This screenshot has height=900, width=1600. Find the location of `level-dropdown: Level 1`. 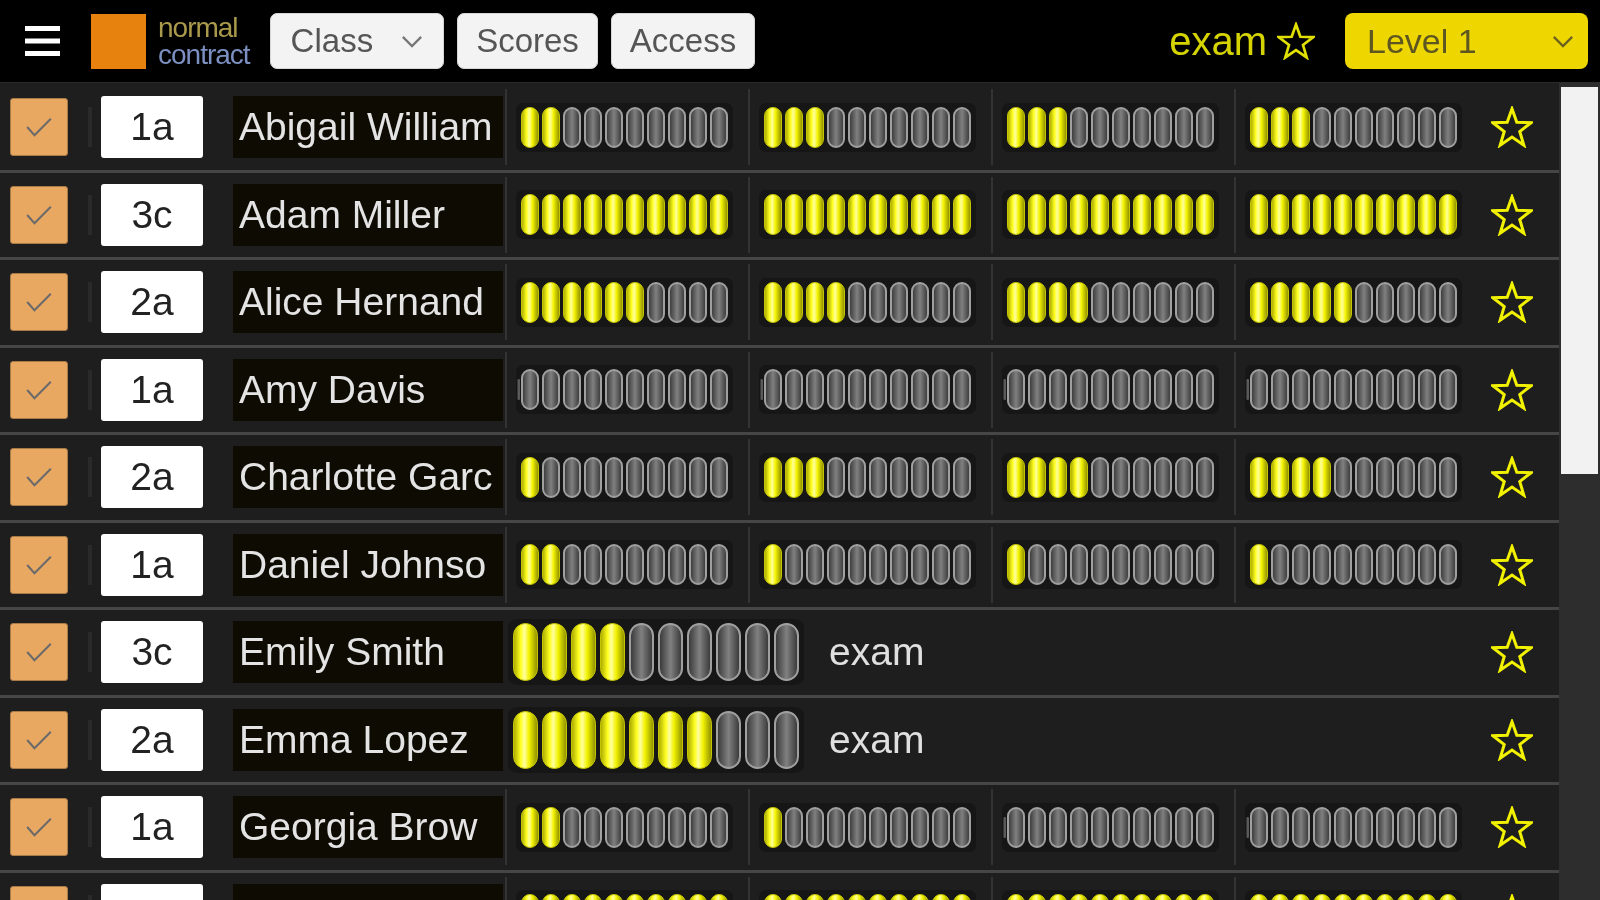

level-dropdown: Level 1 is located at coordinates (1466, 41).